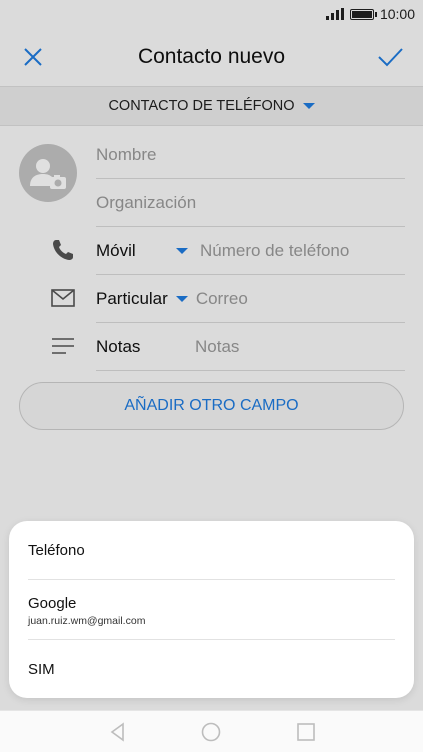  I want to click on back-icon, so click(118, 732).